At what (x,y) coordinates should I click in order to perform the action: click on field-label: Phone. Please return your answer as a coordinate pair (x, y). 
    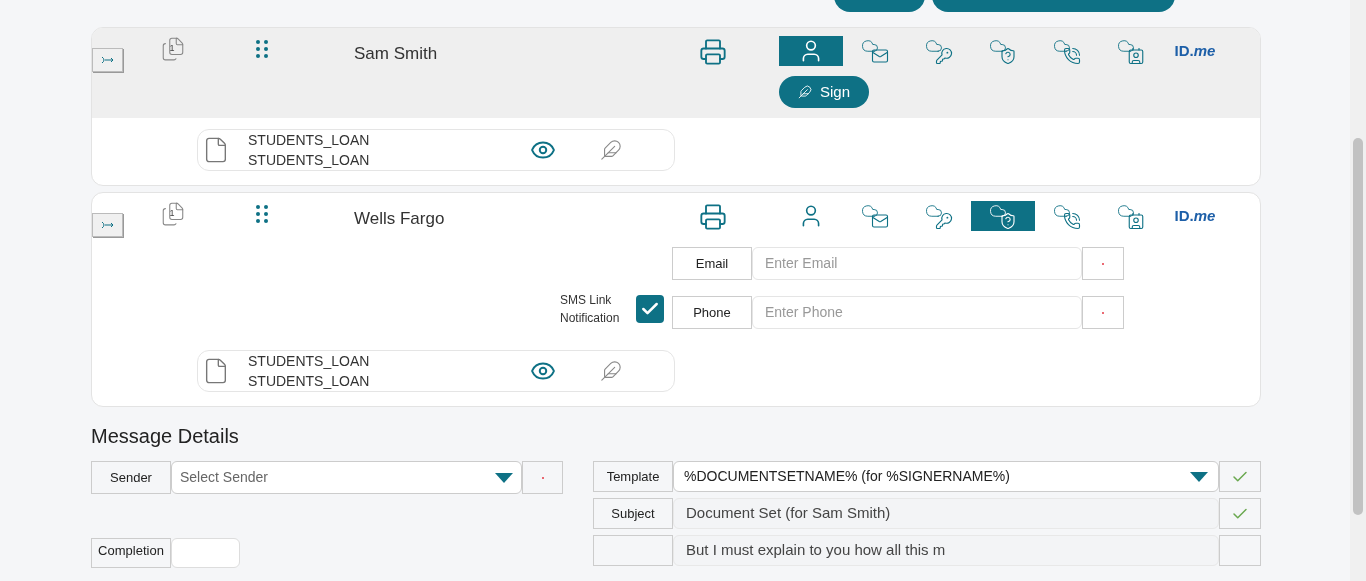
    Looking at the image, I should click on (712, 312).